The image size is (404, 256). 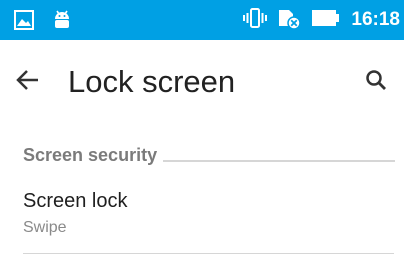 What do you see at coordinates (289, 20) in the screenshot?
I see `no-sim-icon` at bounding box center [289, 20].